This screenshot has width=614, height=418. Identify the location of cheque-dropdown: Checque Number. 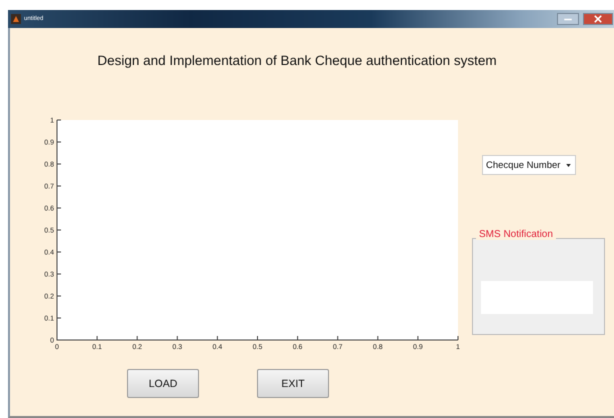
(529, 165).